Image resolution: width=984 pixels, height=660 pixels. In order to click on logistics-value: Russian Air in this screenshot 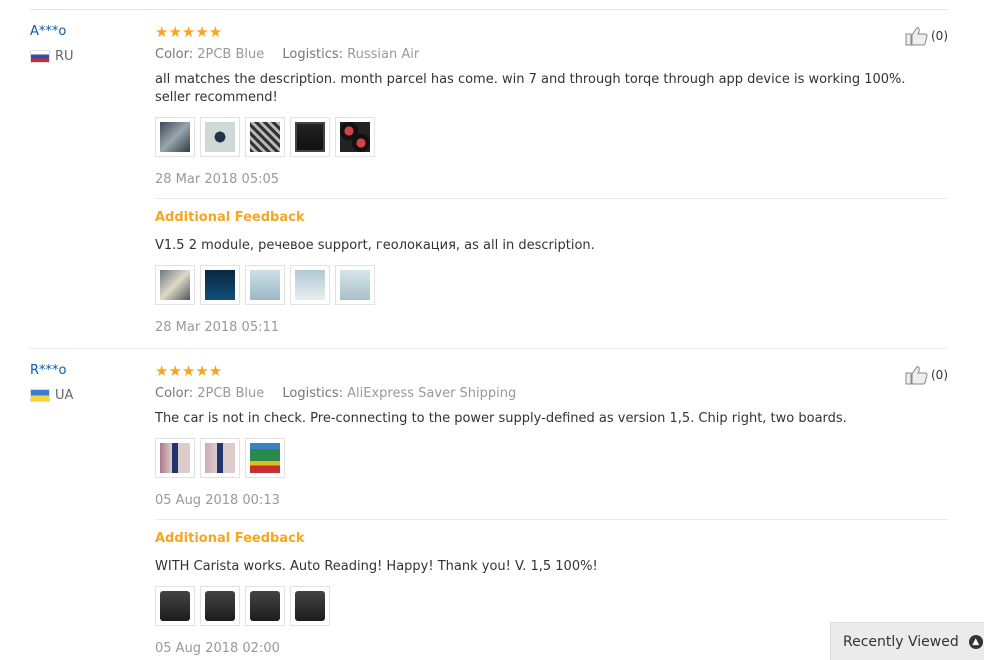, I will do `click(383, 54)`.